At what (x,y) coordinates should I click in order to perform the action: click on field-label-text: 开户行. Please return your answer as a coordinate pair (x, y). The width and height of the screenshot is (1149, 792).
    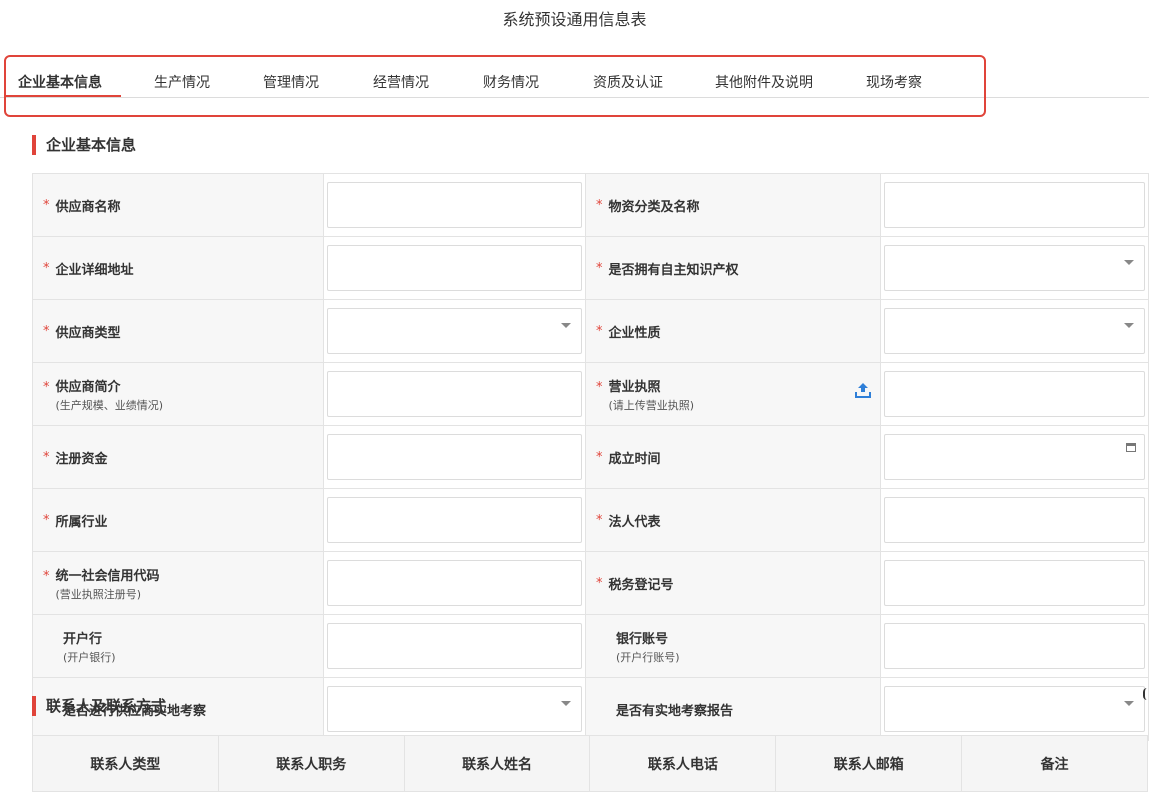
    Looking at the image, I should click on (83, 639).